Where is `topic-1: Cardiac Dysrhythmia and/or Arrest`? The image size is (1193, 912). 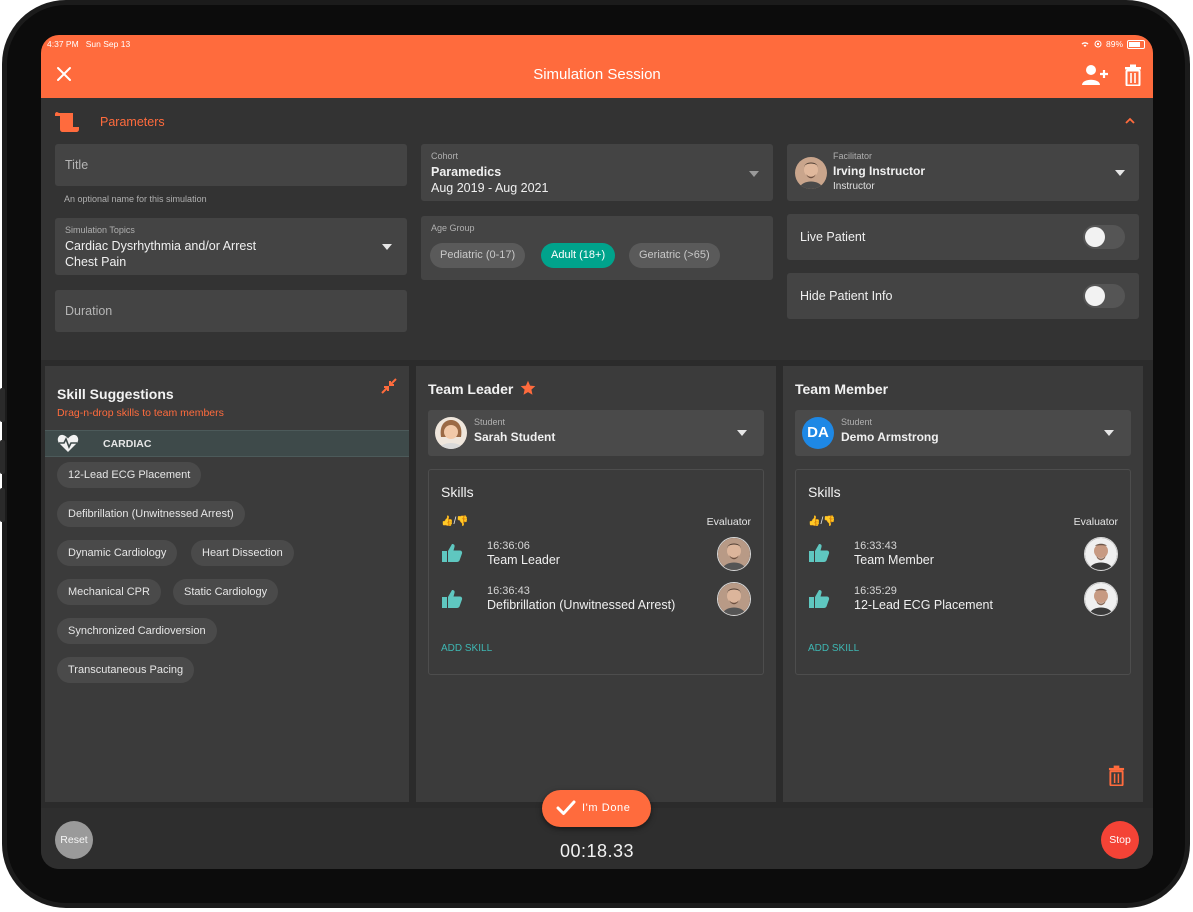
topic-1: Cardiac Dysrhythmia and/or Arrest is located at coordinates (161, 246).